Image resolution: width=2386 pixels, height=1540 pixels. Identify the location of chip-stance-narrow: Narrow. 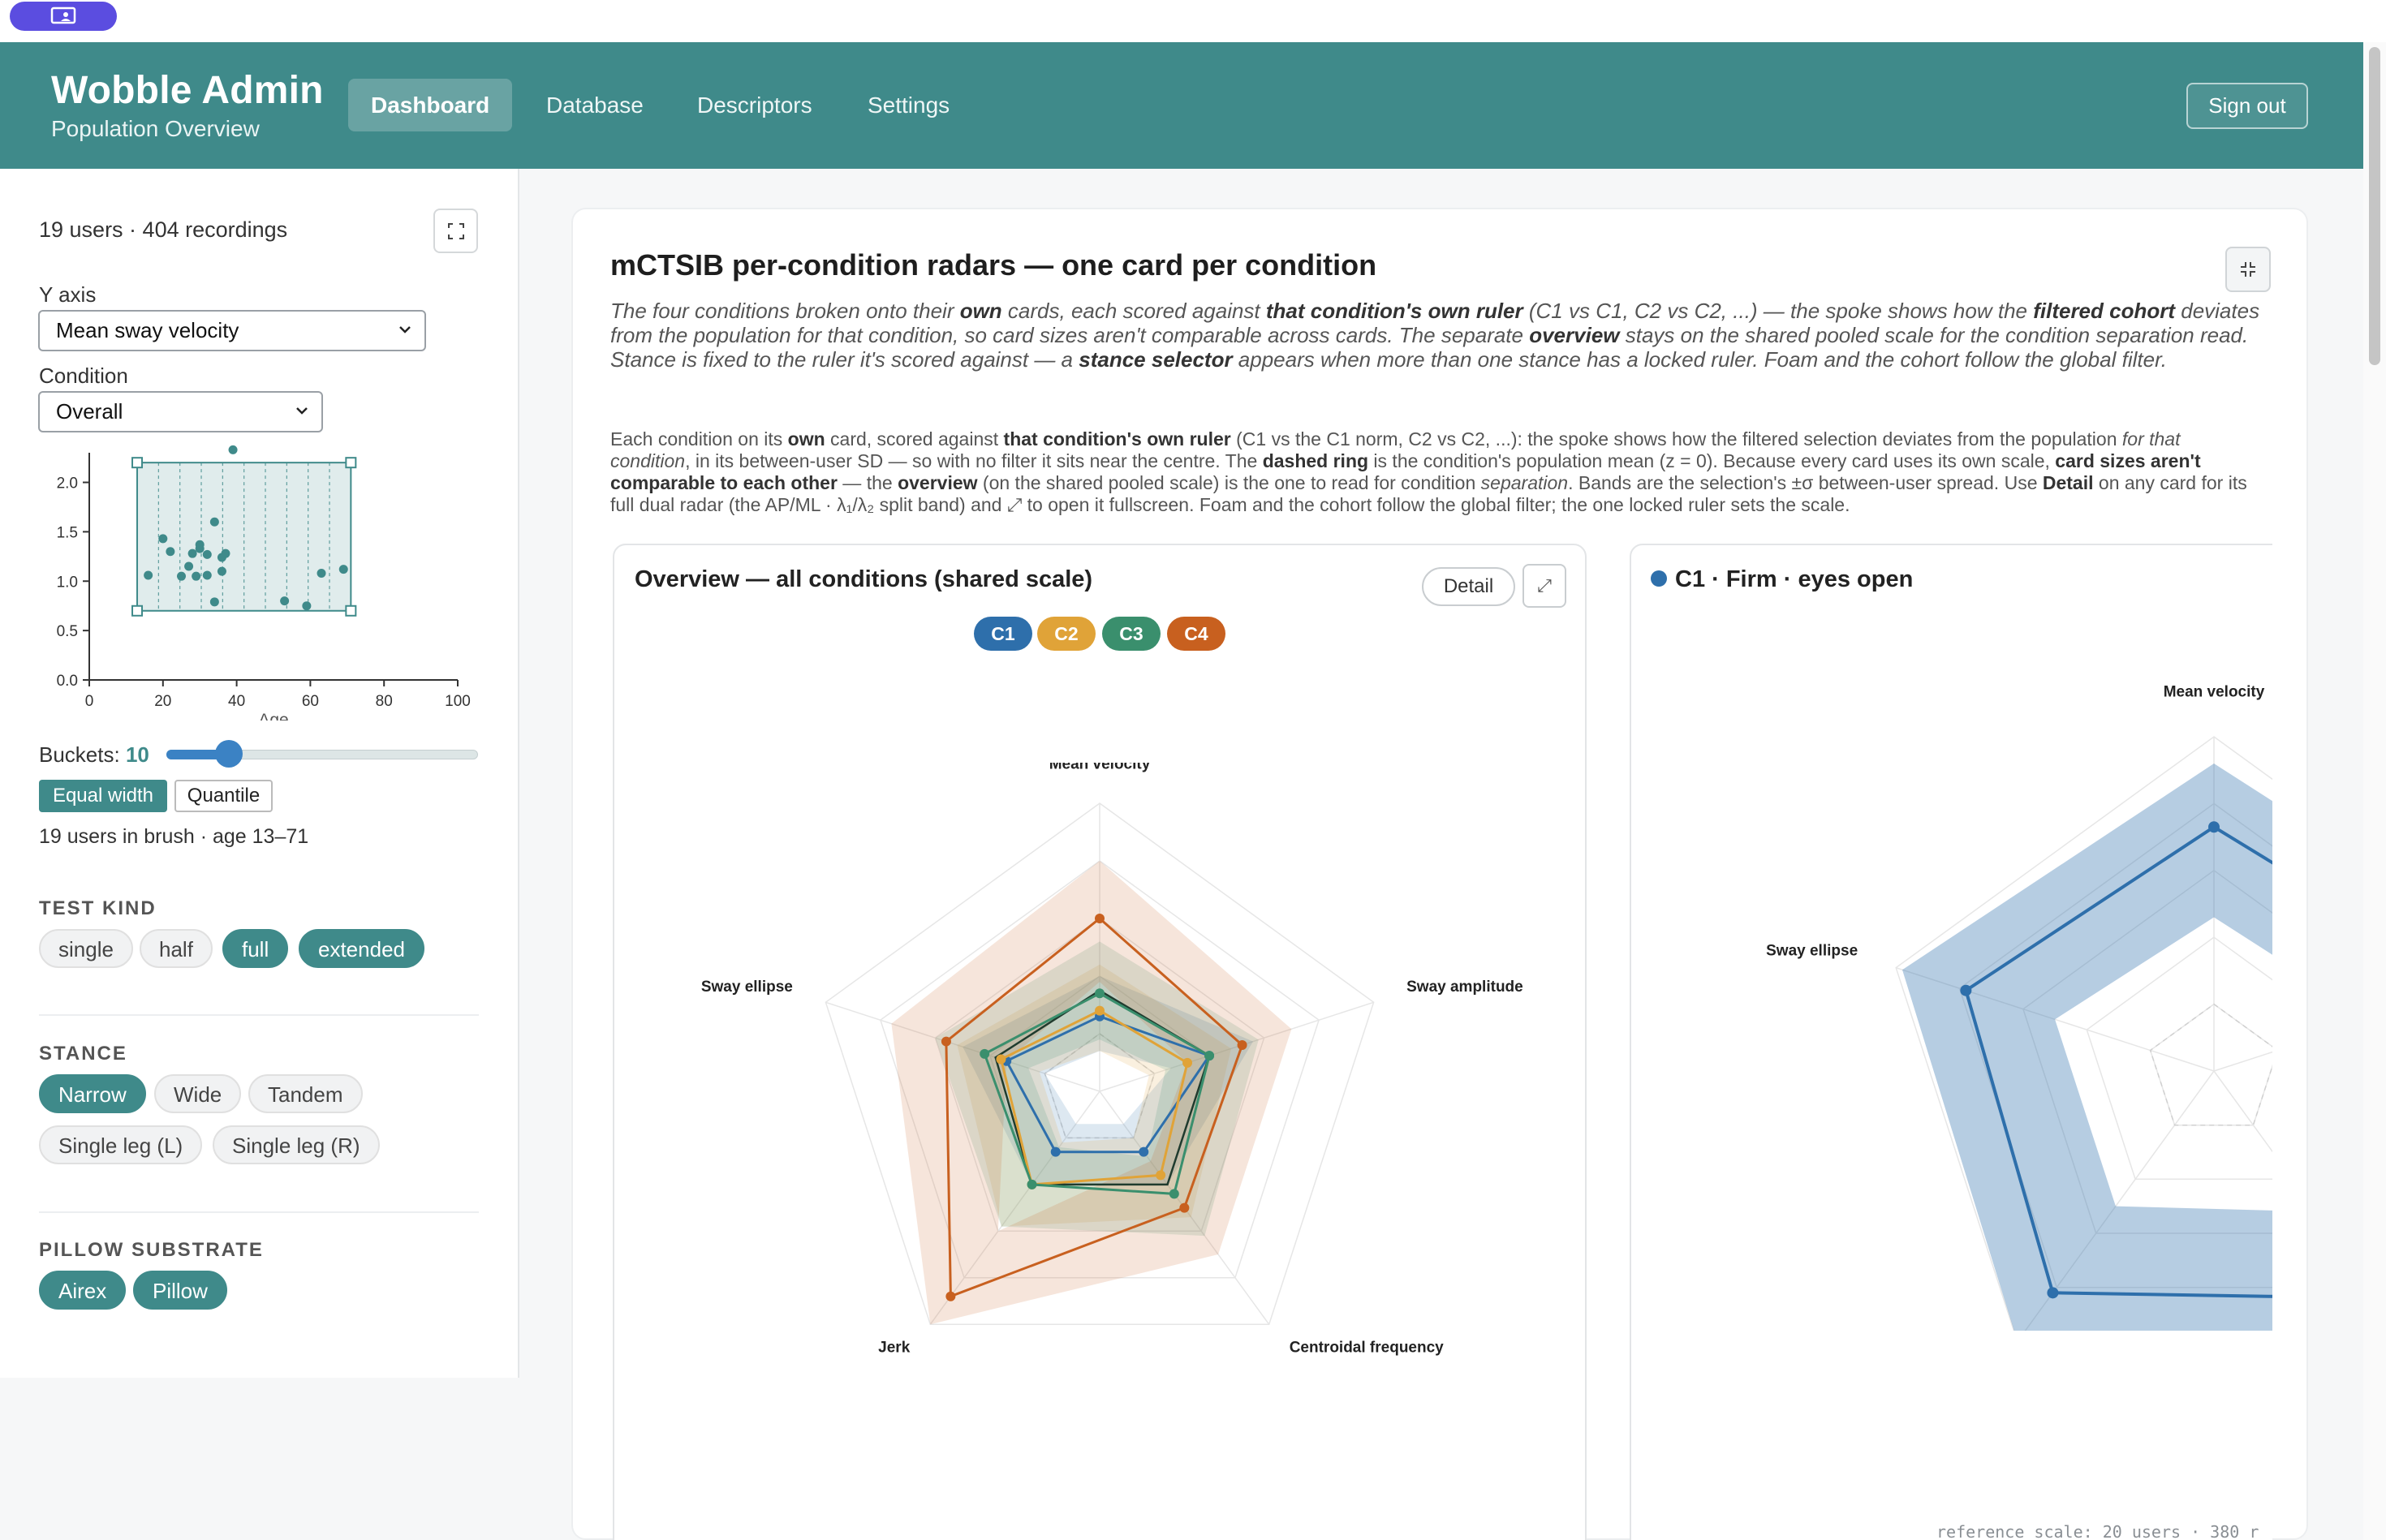
(92, 1093).